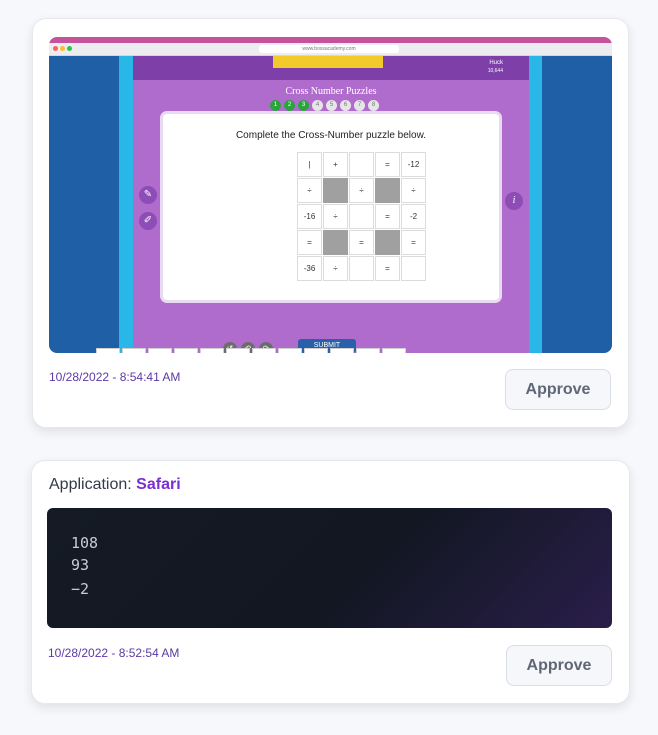 This screenshot has height=735, width=658. Describe the element at coordinates (368, 350) in the screenshot. I see `keypad-key: −` at that location.